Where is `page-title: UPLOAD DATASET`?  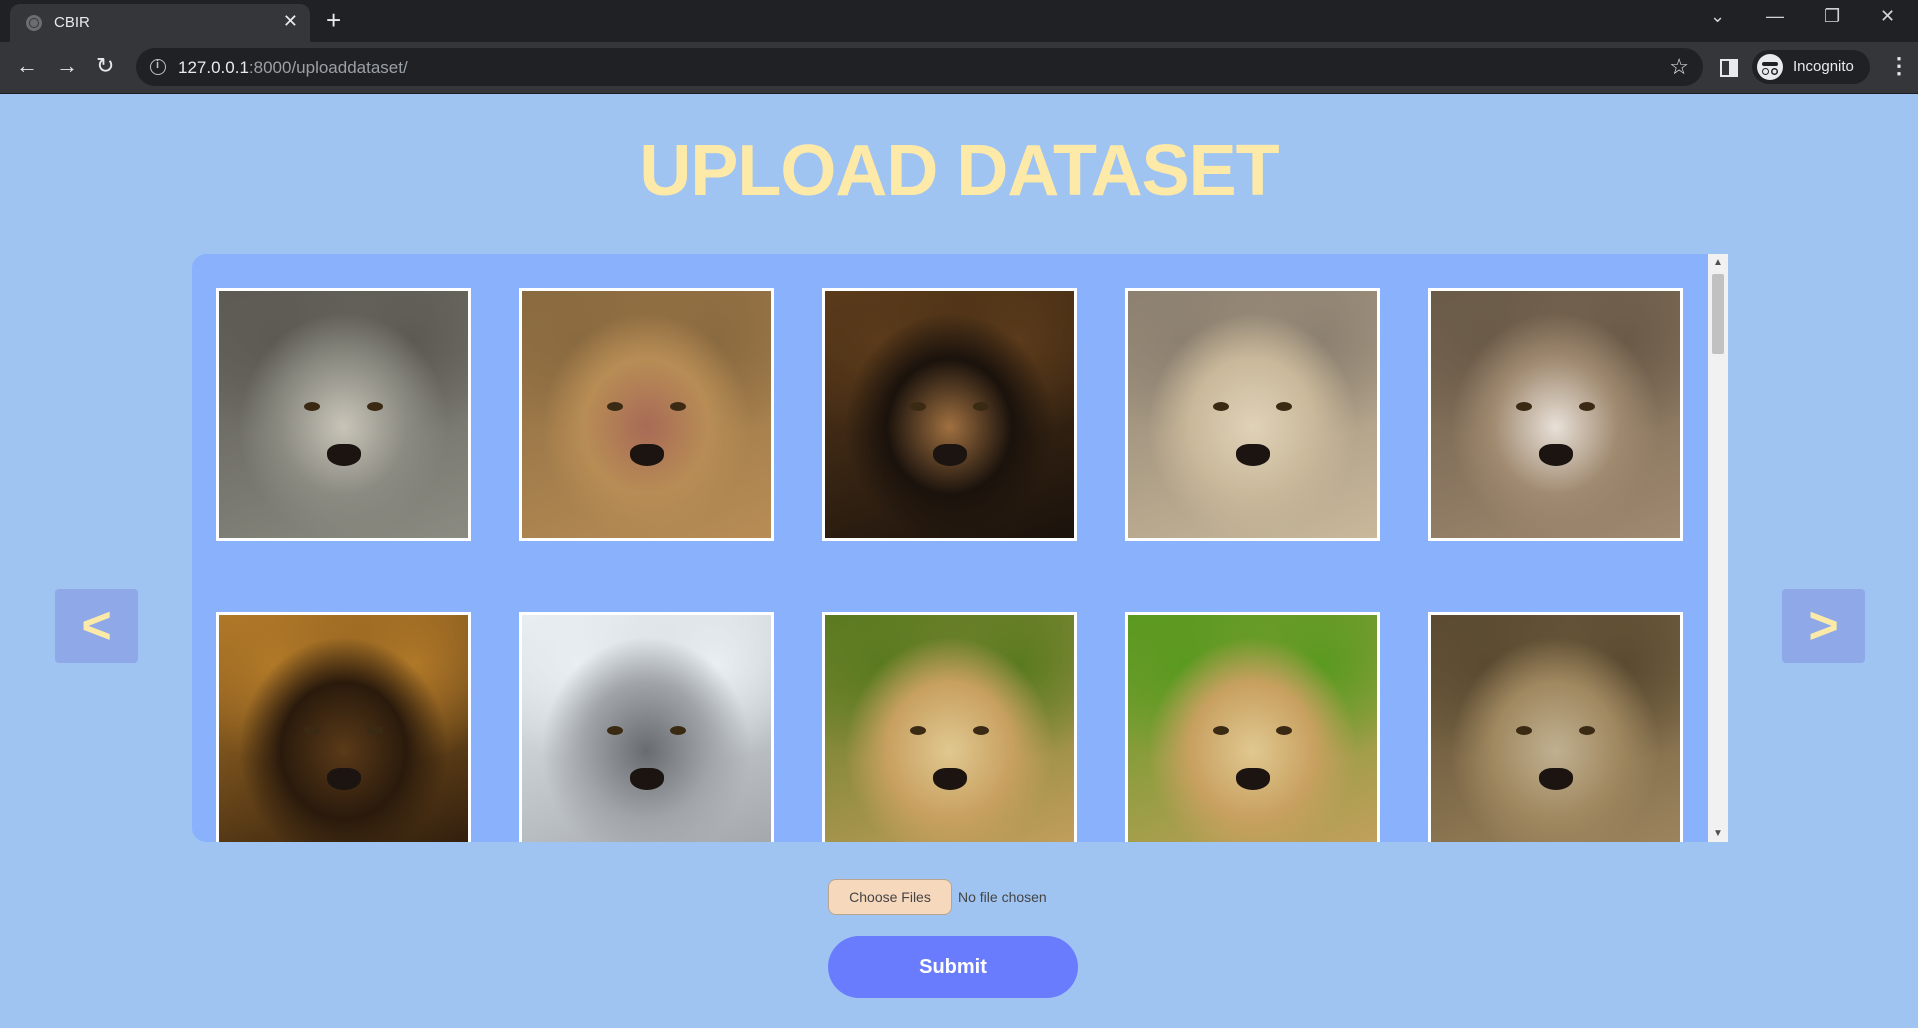 page-title: UPLOAD DATASET is located at coordinates (959, 171).